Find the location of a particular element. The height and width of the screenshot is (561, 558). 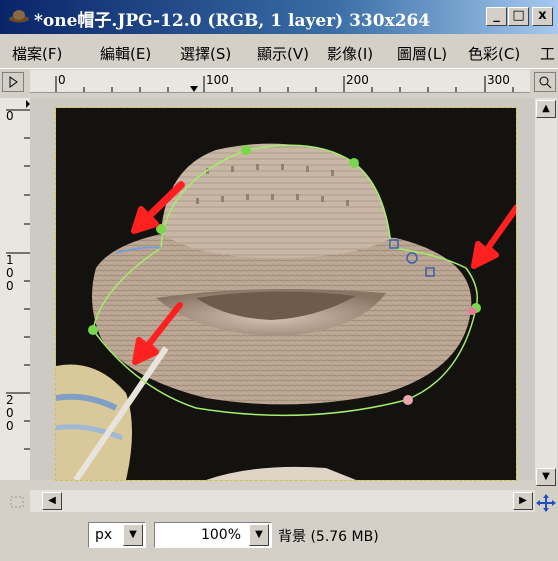

ruler-ticks is located at coordinates (284, 84).